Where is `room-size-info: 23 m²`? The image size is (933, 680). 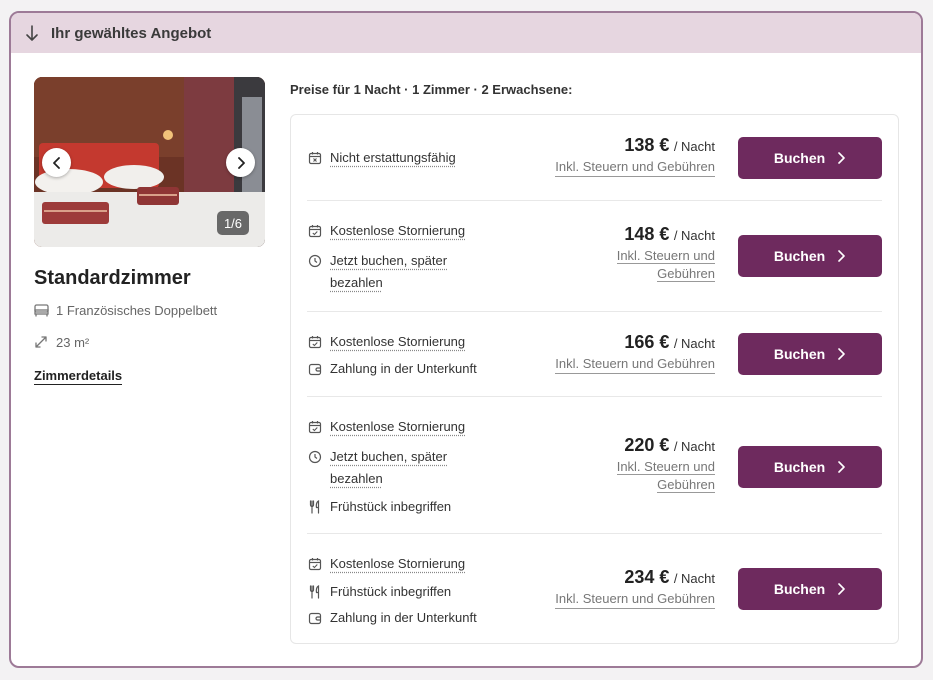 room-size-info: 23 m² is located at coordinates (149, 342).